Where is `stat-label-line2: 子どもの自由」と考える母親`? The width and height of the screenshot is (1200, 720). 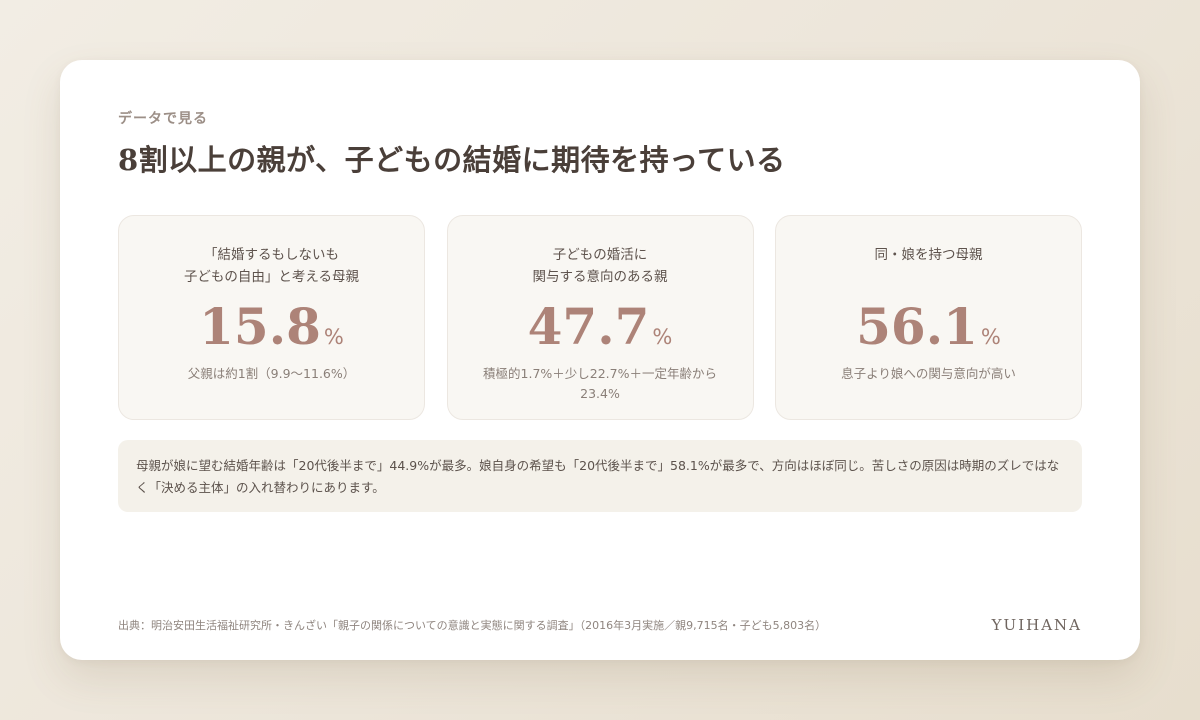
stat-label-line2: 子どもの自由」と考える母親 is located at coordinates (271, 277).